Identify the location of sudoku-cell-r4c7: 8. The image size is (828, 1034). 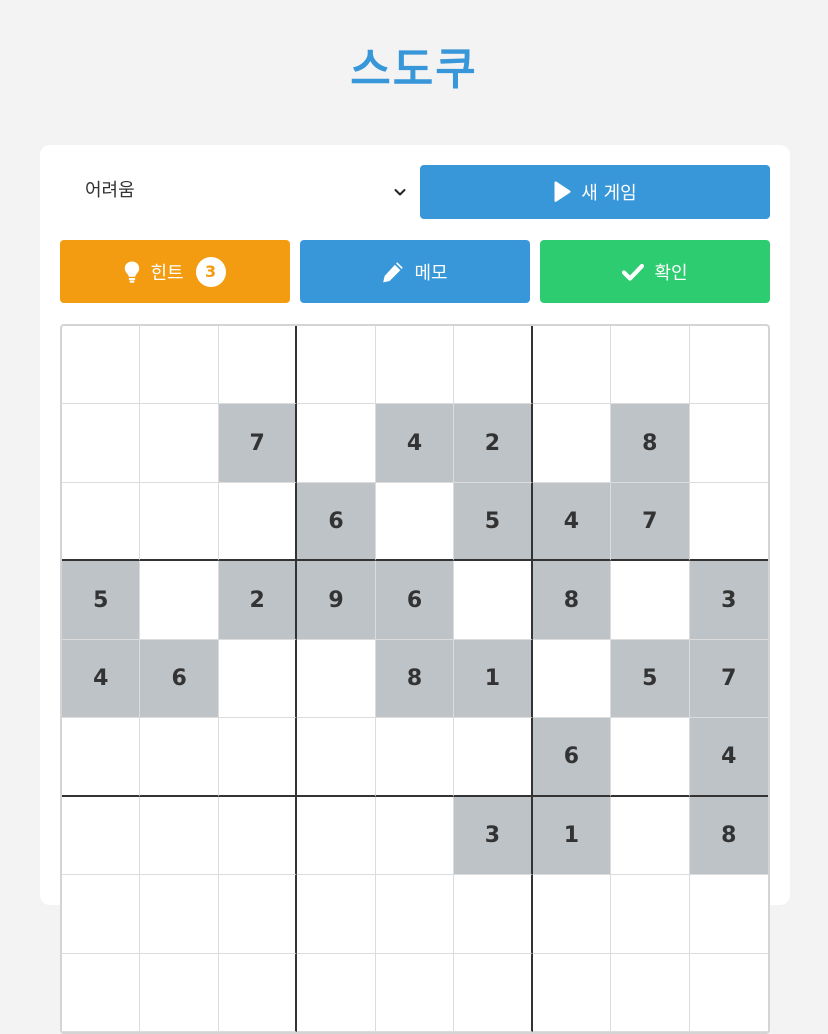
(572, 600).